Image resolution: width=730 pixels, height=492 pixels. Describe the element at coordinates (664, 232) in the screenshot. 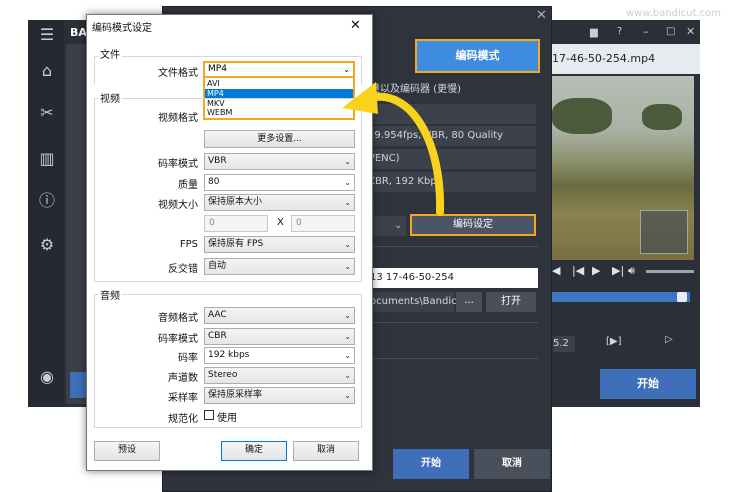

I see `minimap-overlay` at that location.